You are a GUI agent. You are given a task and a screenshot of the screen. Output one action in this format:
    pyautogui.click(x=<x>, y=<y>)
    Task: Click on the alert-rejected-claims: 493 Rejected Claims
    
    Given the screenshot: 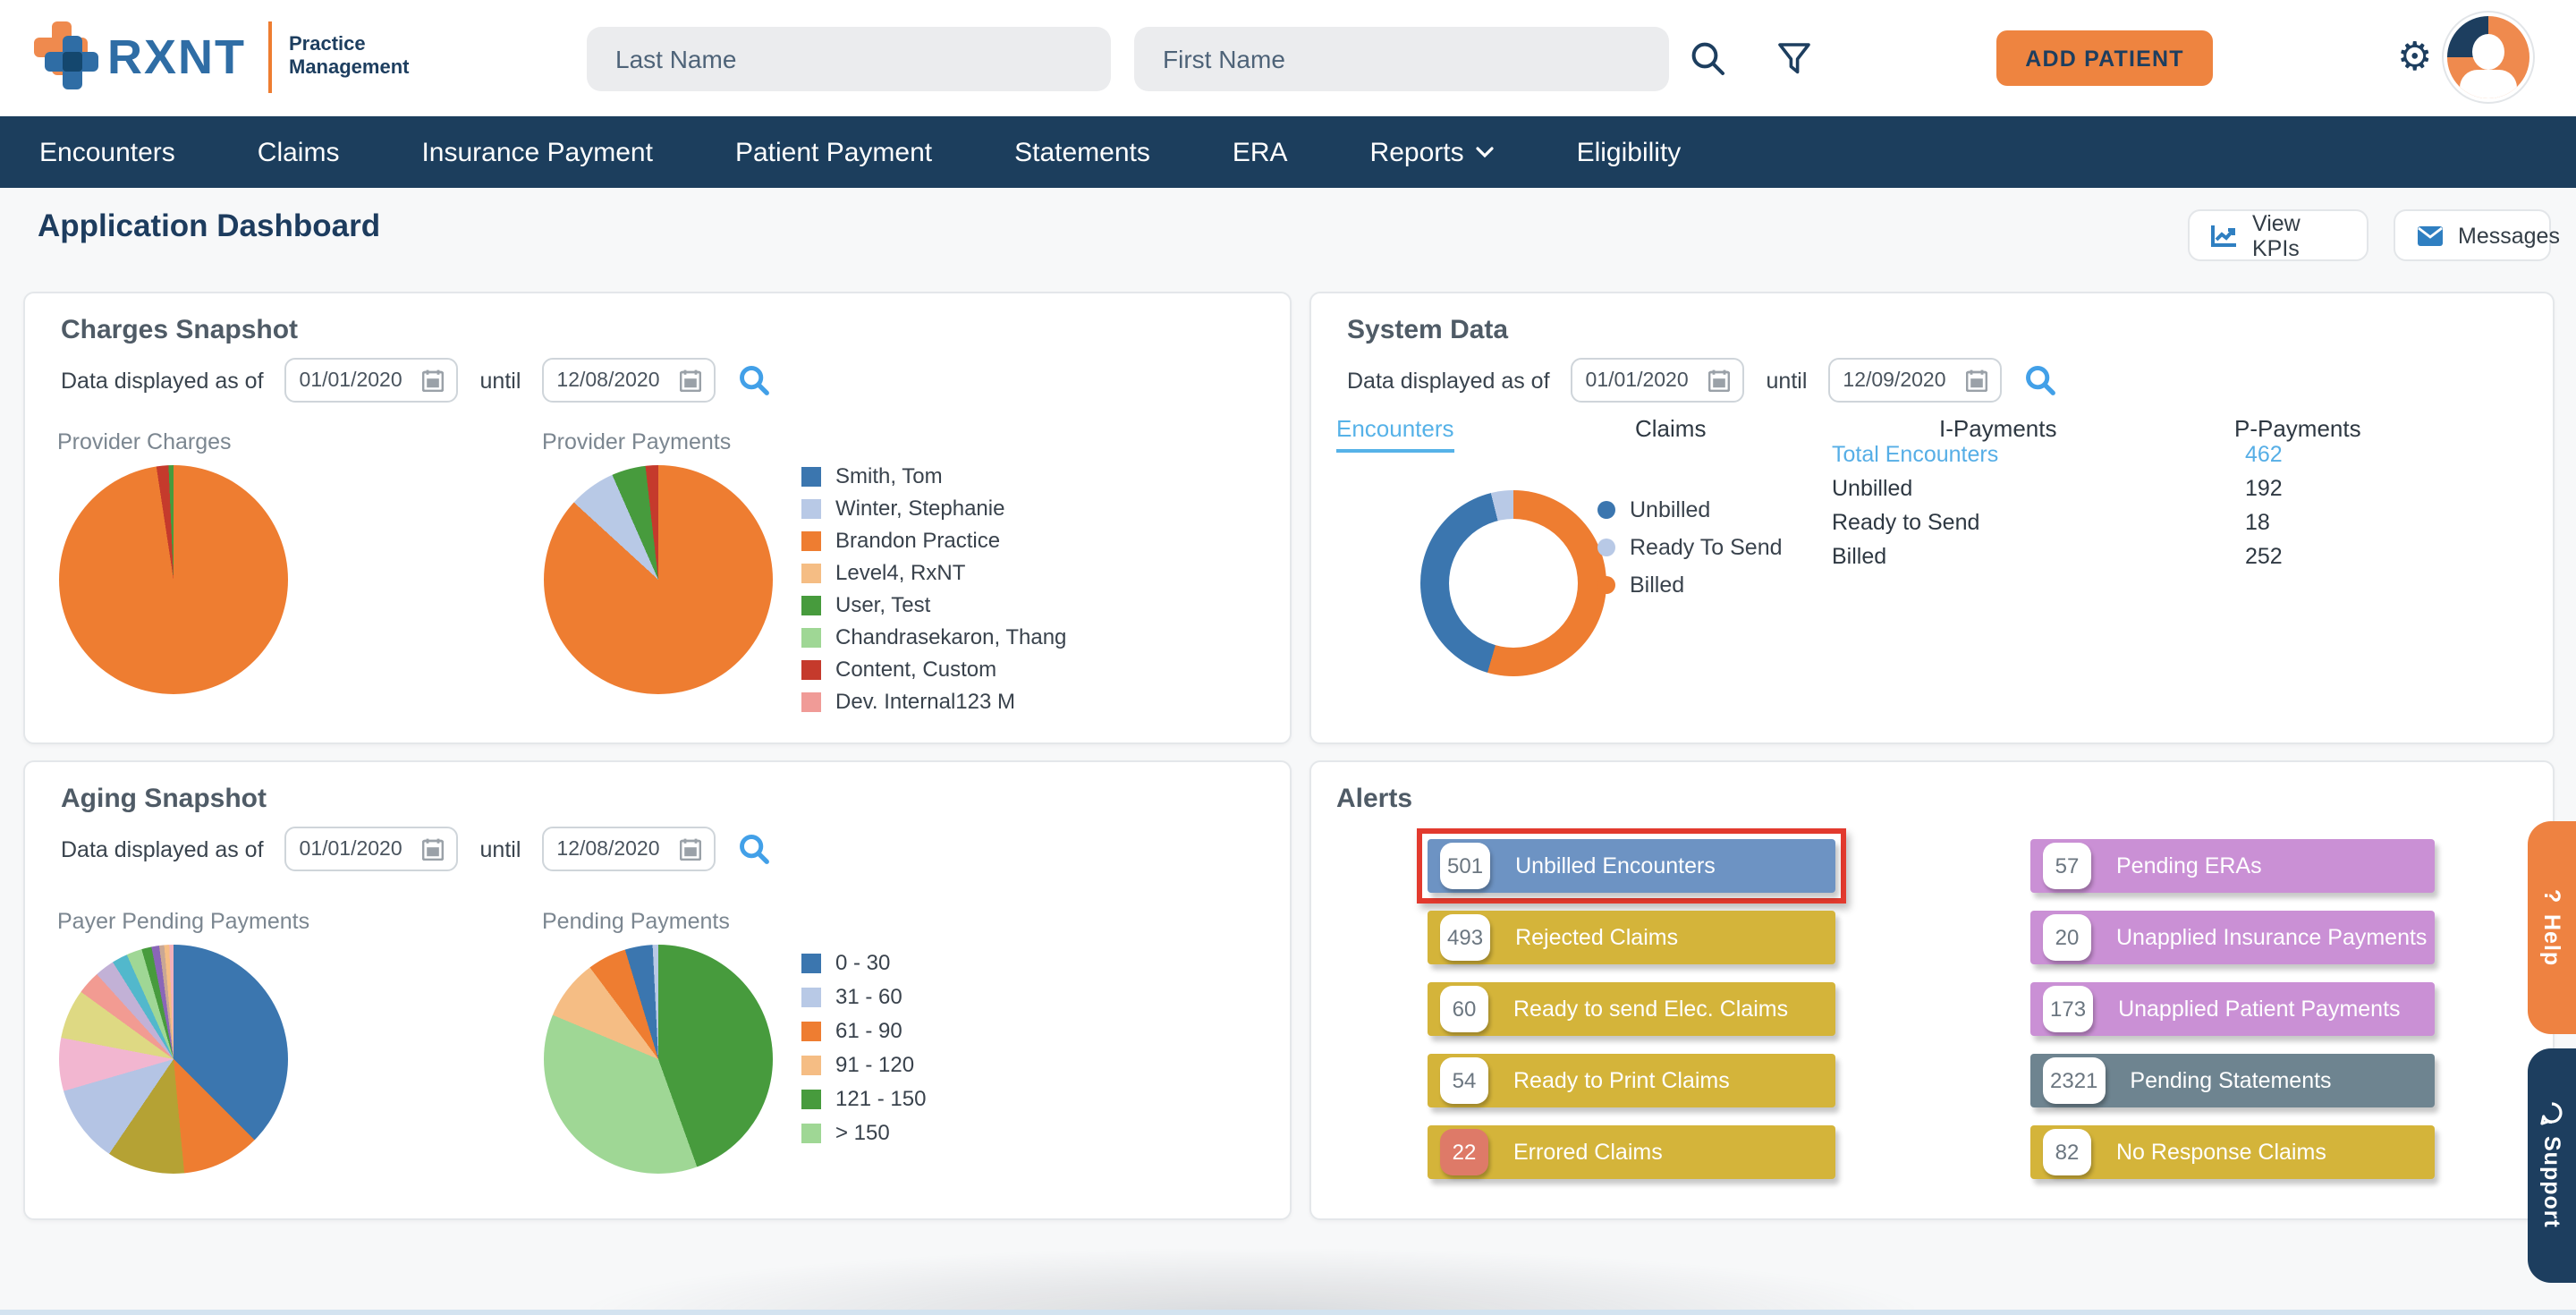 What is the action you would take?
    pyautogui.click(x=1631, y=937)
    